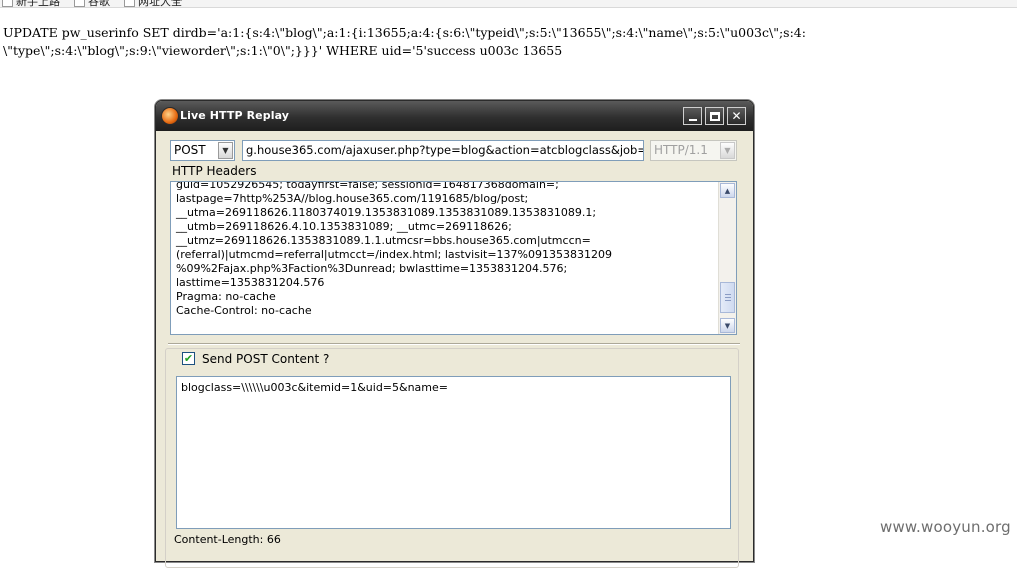  Describe the element at coordinates (190, 150) in the screenshot. I see `method-value: POST` at that location.